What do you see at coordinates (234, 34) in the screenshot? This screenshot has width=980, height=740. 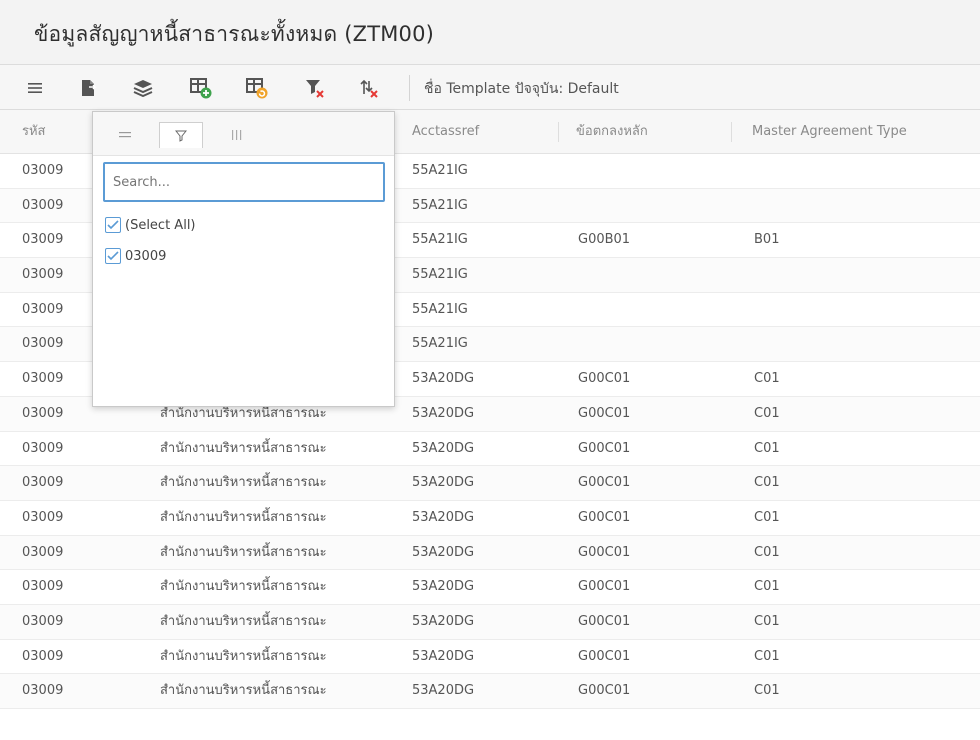 I see `page-title: ข้อมูลสัญญาหนี้สาธารณะทั้งหมด (ZTM00)` at bounding box center [234, 34].